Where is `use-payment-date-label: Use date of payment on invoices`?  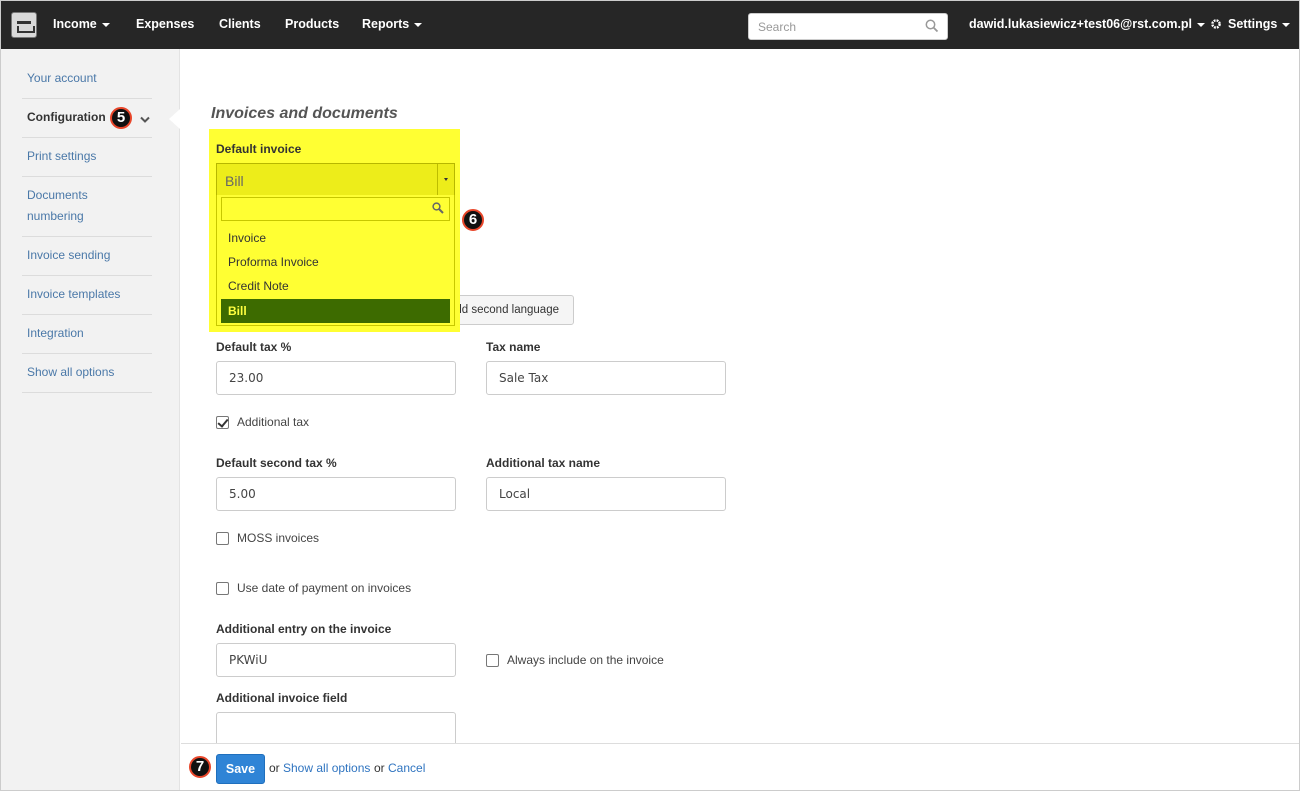
use-payment-date-label: Use date of payment on invoices is located at coordinates (324, 588).